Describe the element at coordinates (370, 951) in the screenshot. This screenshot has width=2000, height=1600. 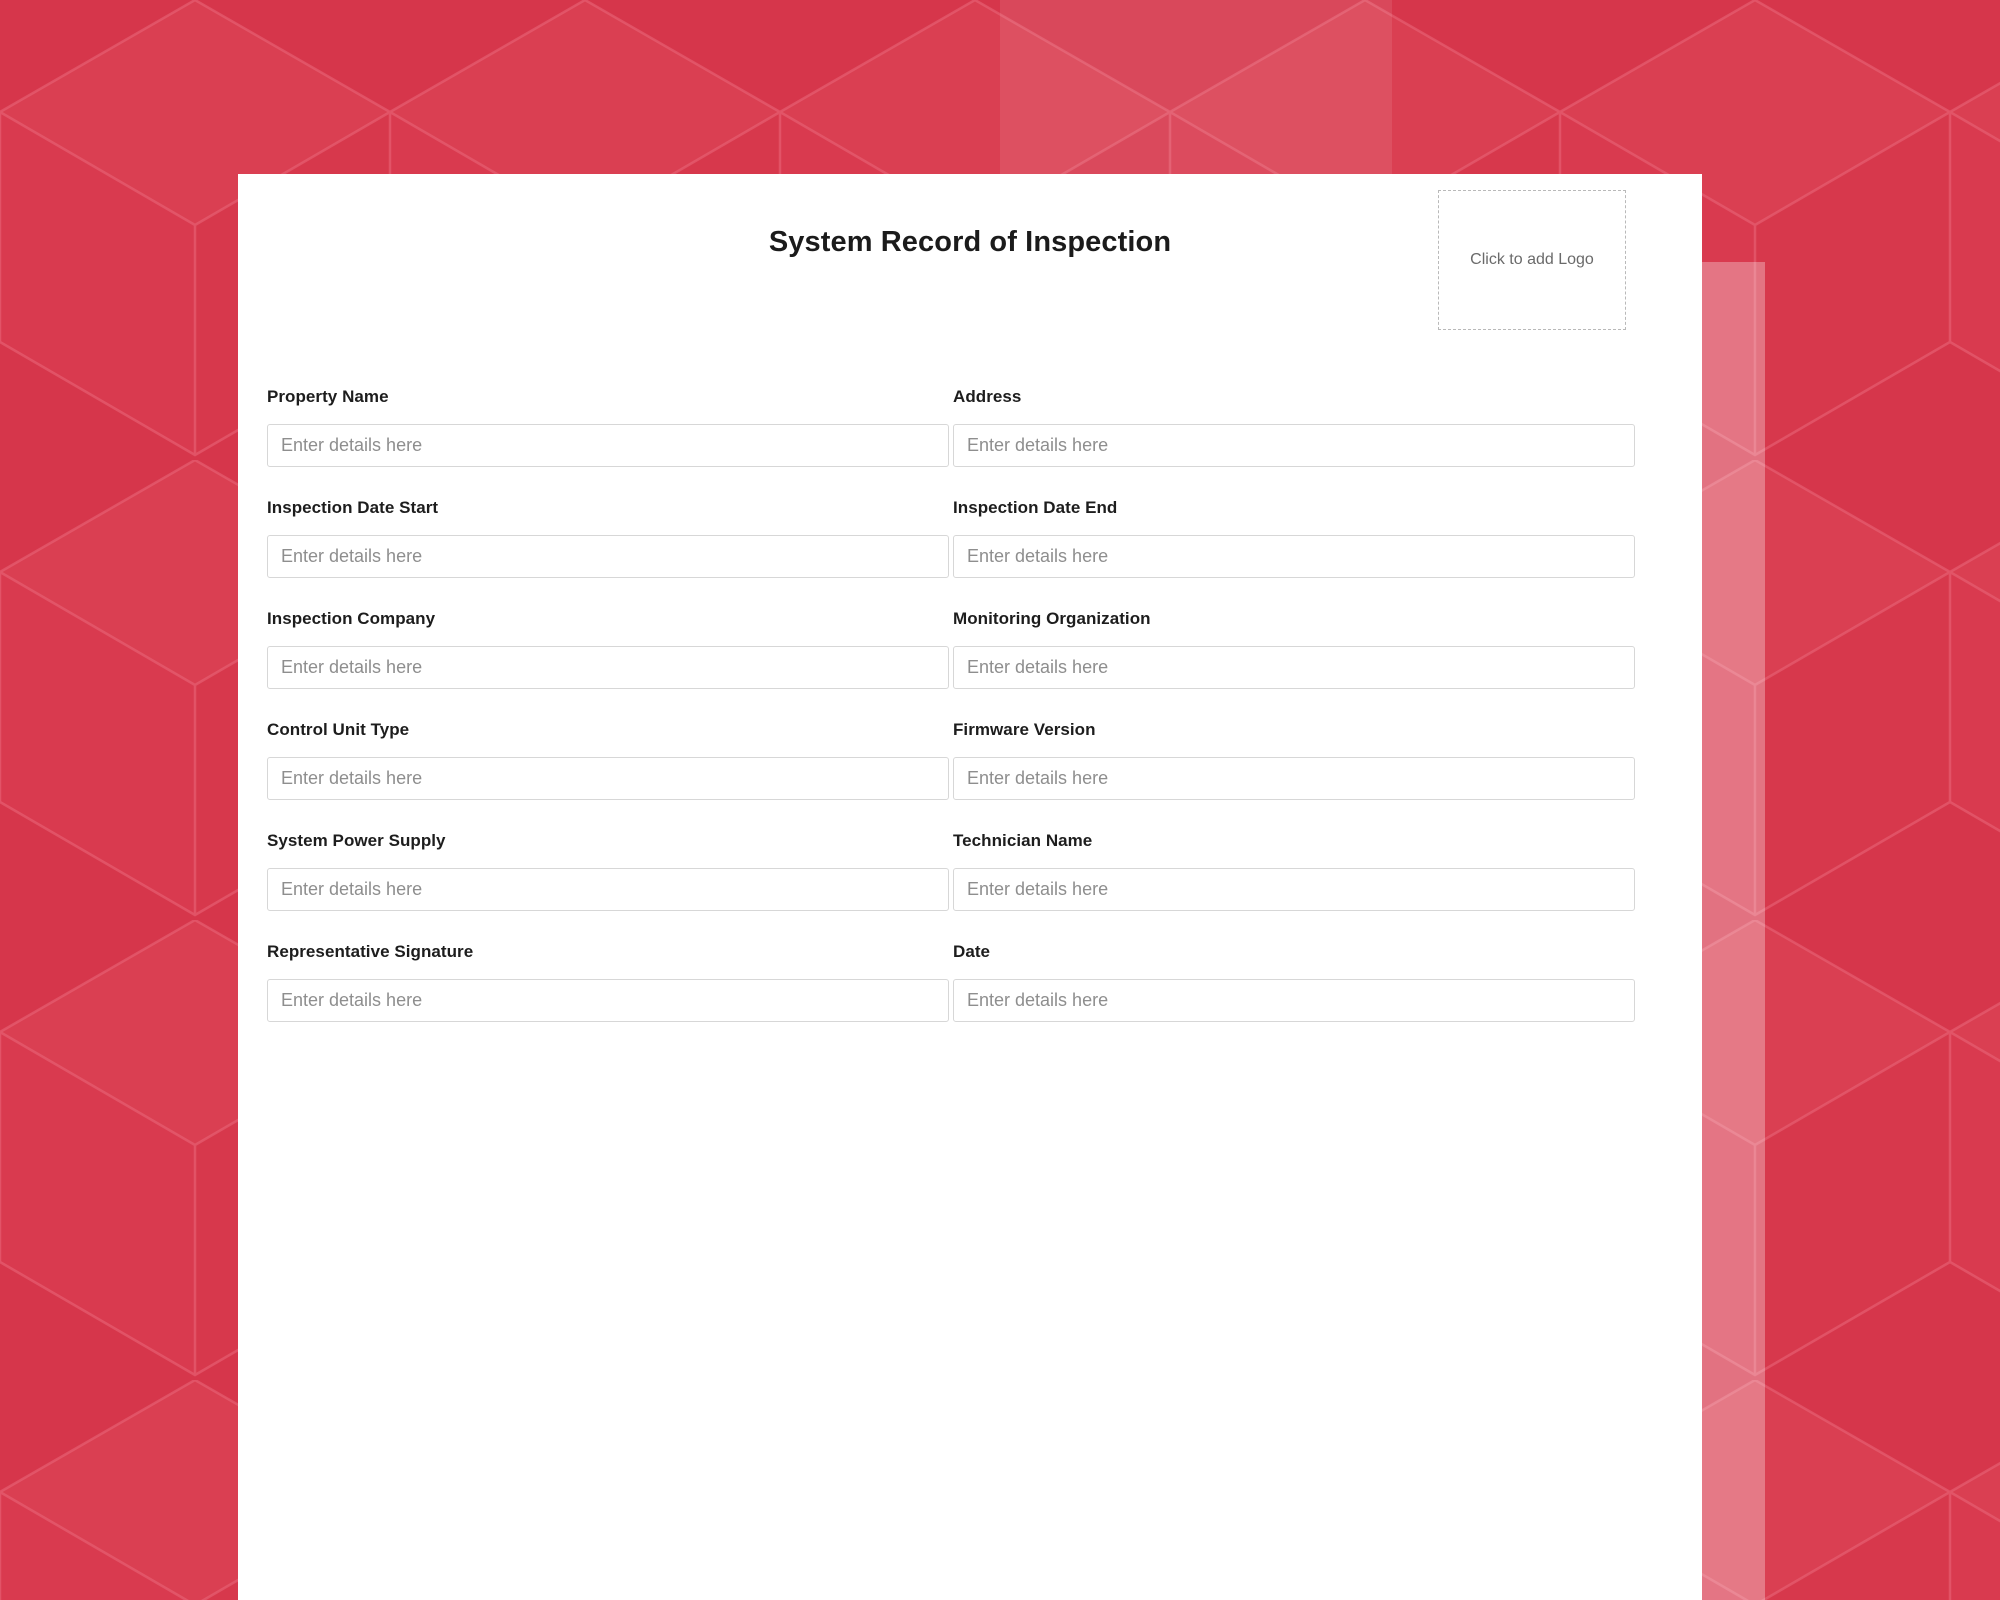
I see `field-label-representative-signature: Representative Signature` at that location.